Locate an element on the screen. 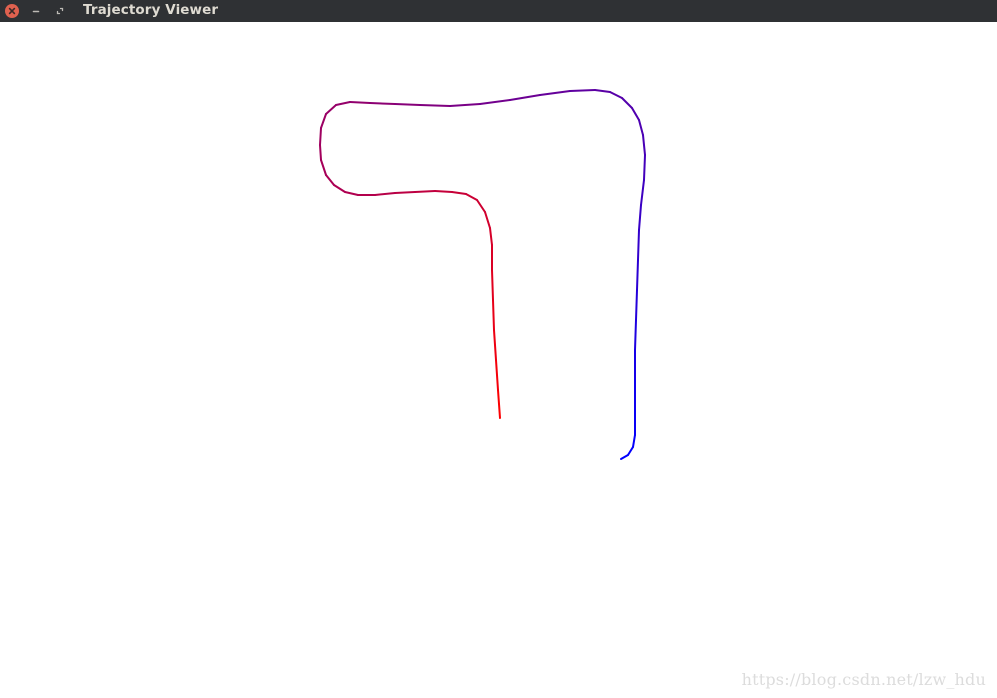  watermark-text: https://blog.csdn.net/lzw_hdu is located at coordinates (863, 679).